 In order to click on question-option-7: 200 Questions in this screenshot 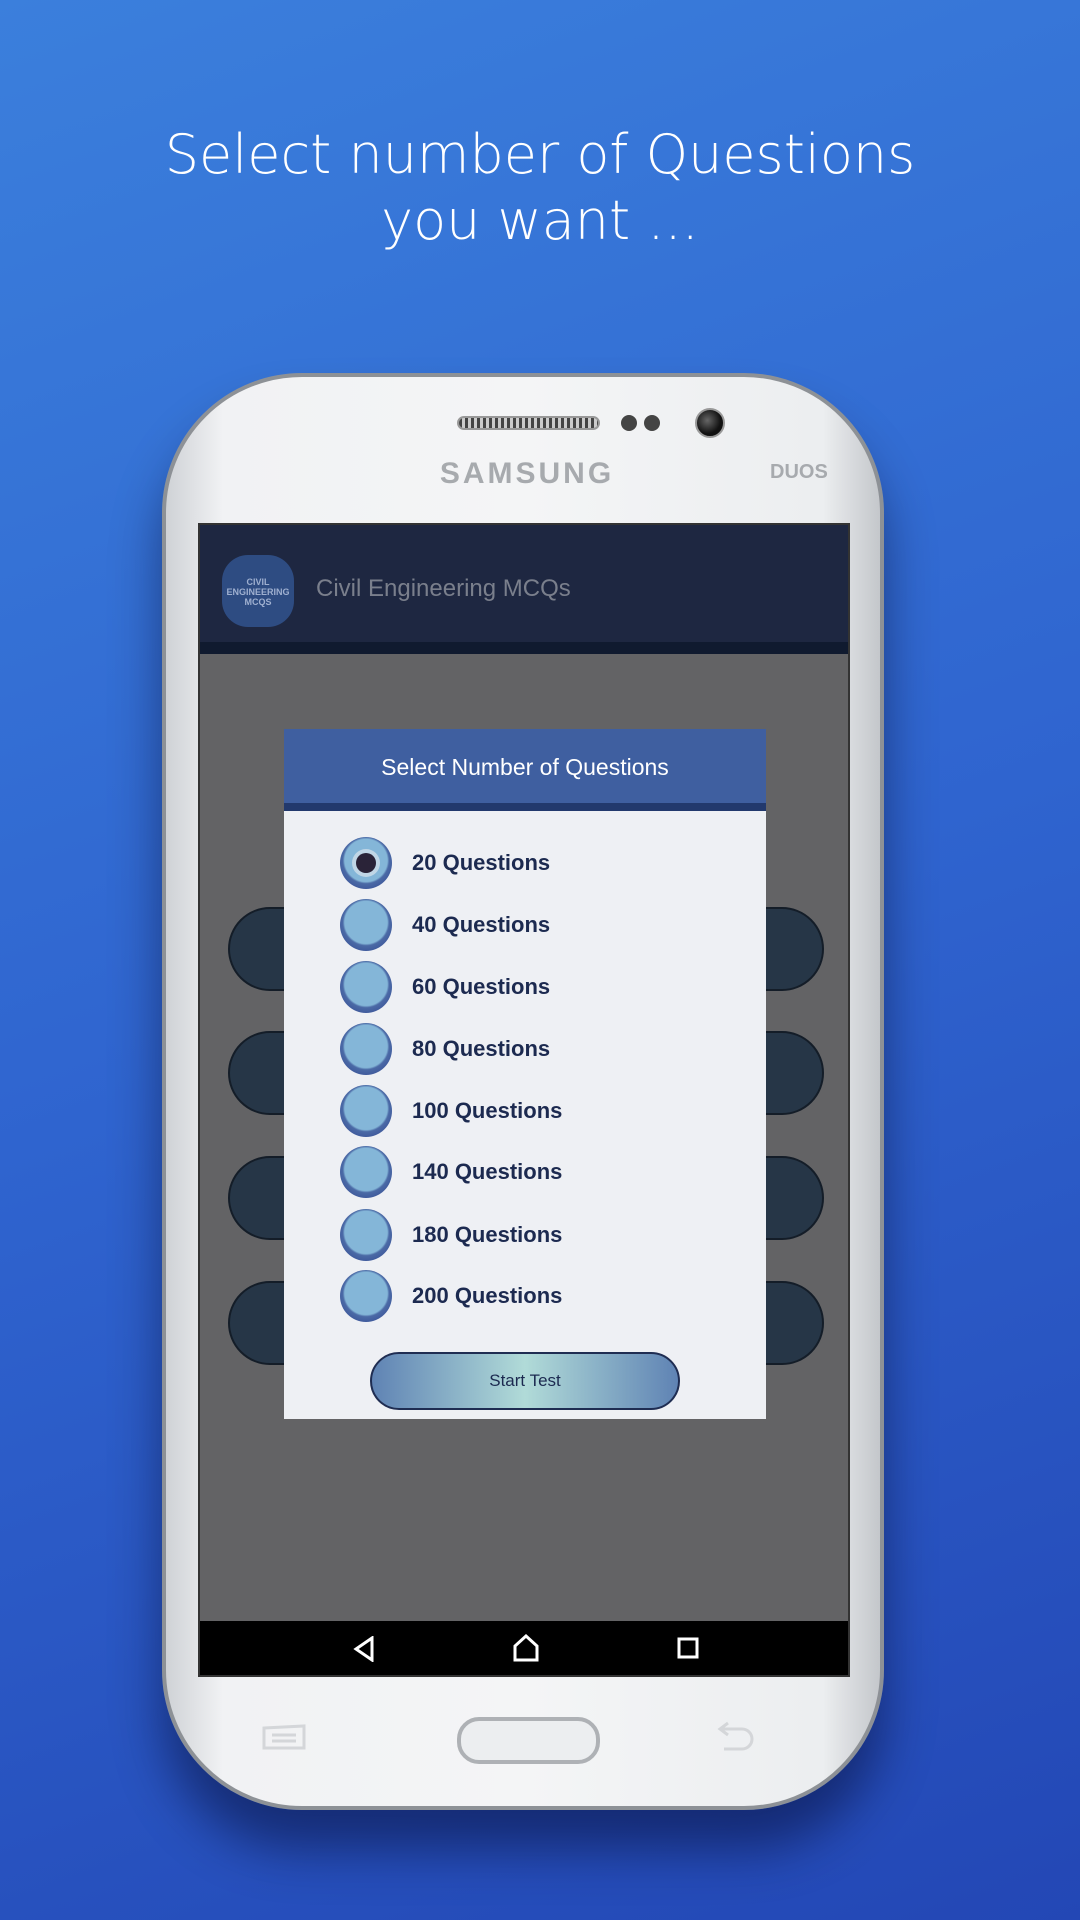, I will do `click(451, 1296)`.